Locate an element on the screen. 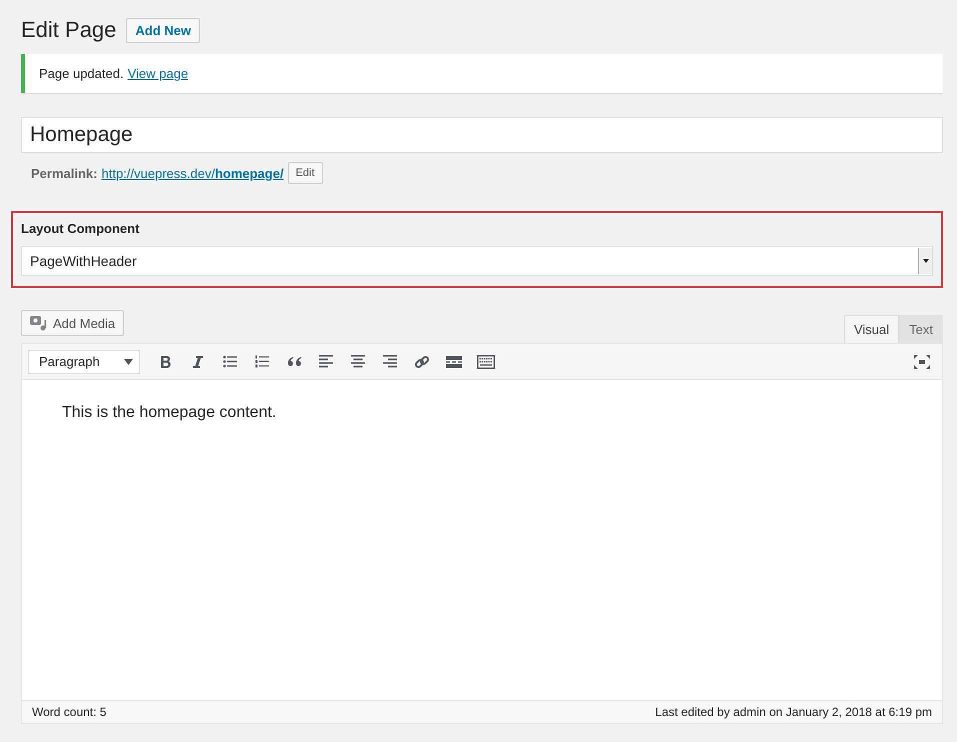 Image resolution: width=957 pixels, height=742 pixels. keyboard-icon is located at coordinates (486, 361).